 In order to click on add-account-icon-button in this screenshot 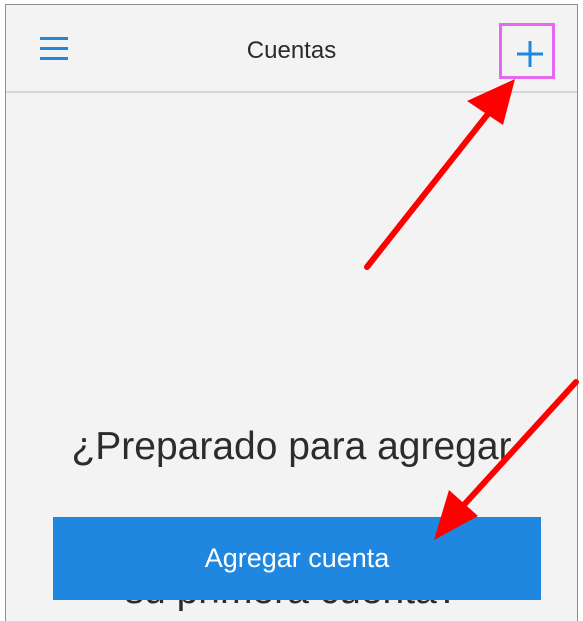, I will do `click(527, 51)`.